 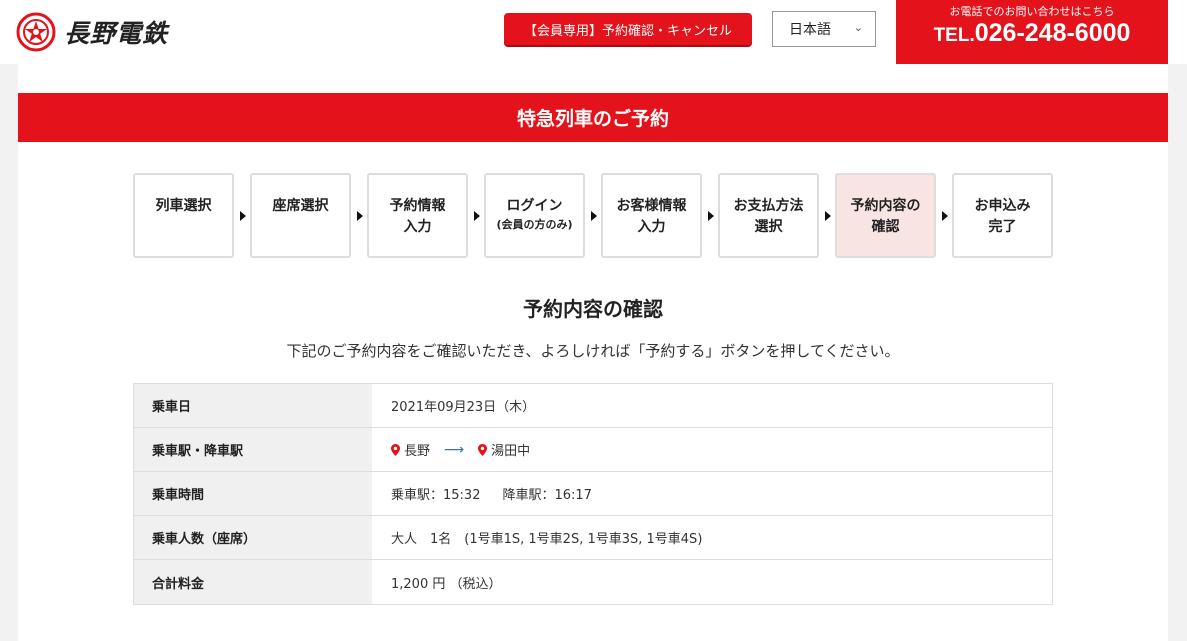 What do you see at coordinates (1002, 206) in the screenshot?
I see `step-label: お申込み` at bounding box center [1002, 206].